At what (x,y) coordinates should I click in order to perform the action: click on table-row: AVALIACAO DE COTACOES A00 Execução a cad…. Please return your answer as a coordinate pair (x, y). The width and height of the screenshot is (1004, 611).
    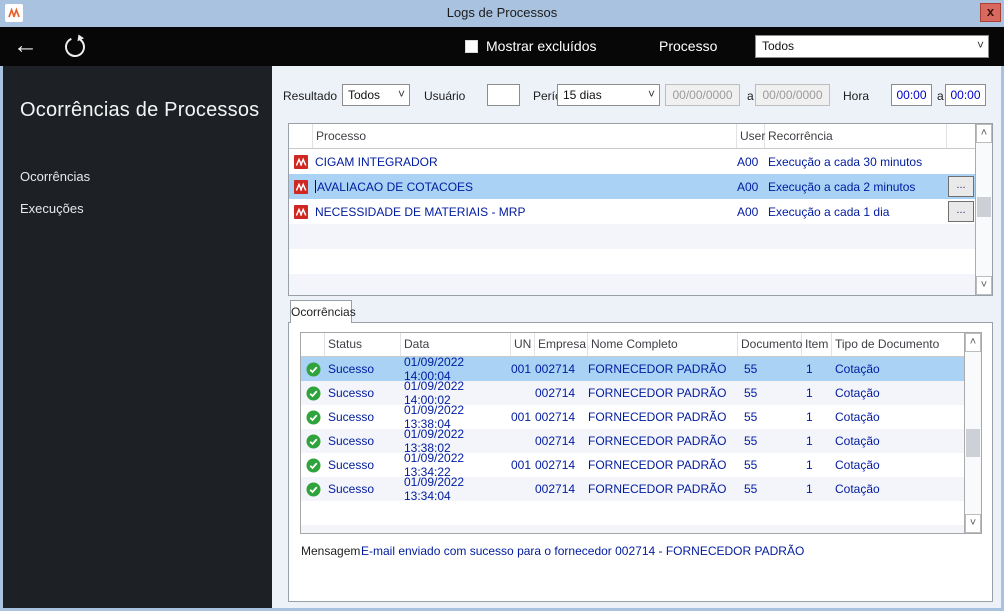
    Looking at the image, I should click on (632, 186).